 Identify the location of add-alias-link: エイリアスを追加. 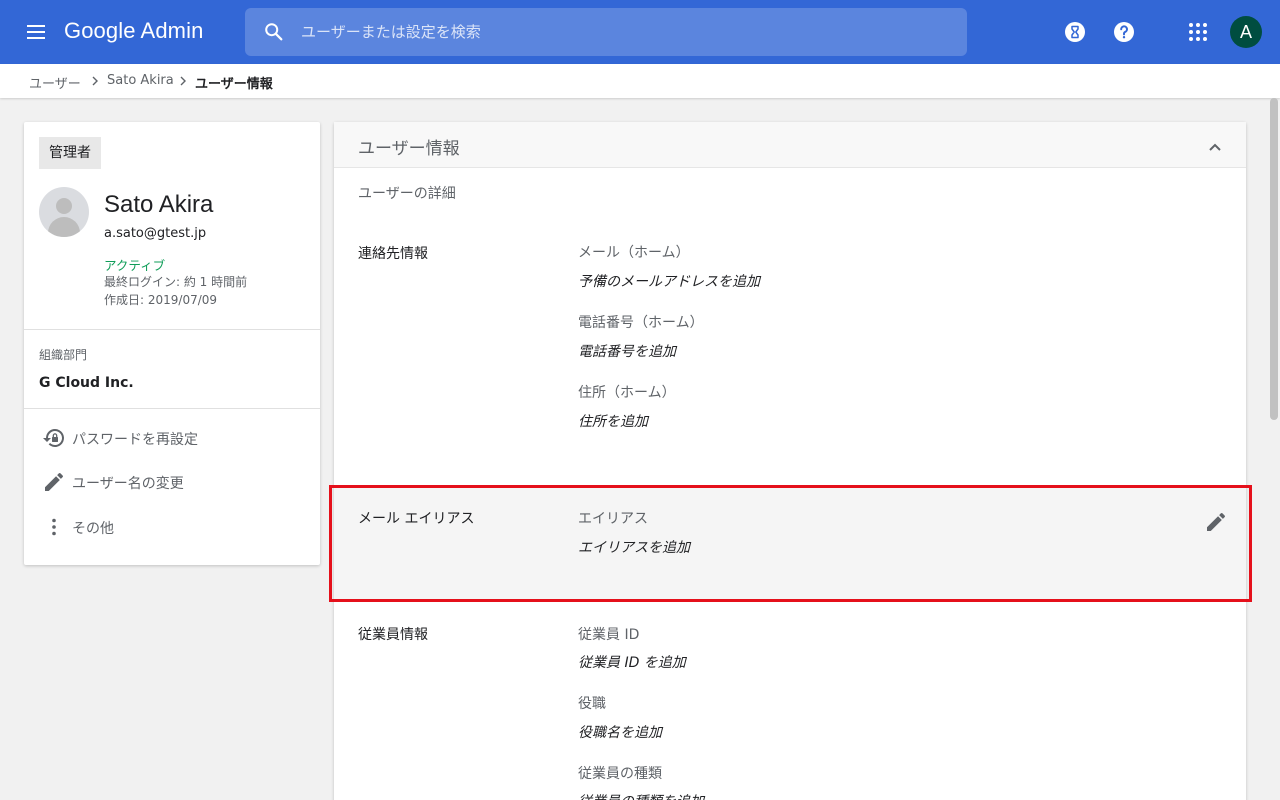
(634, 547).